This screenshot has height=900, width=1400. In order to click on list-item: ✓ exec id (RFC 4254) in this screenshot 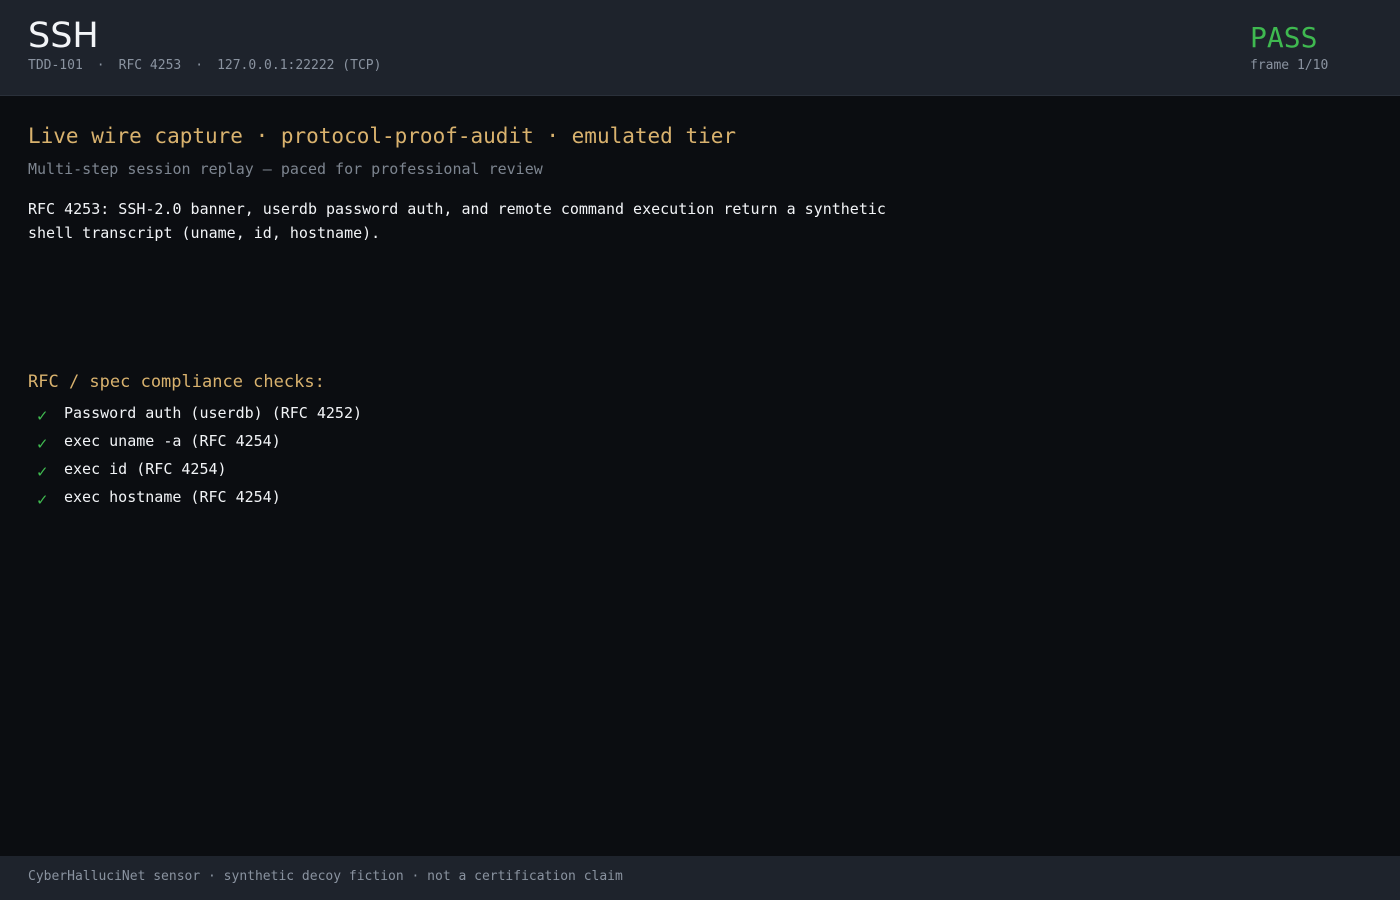, I will do `click(195, 471)`.